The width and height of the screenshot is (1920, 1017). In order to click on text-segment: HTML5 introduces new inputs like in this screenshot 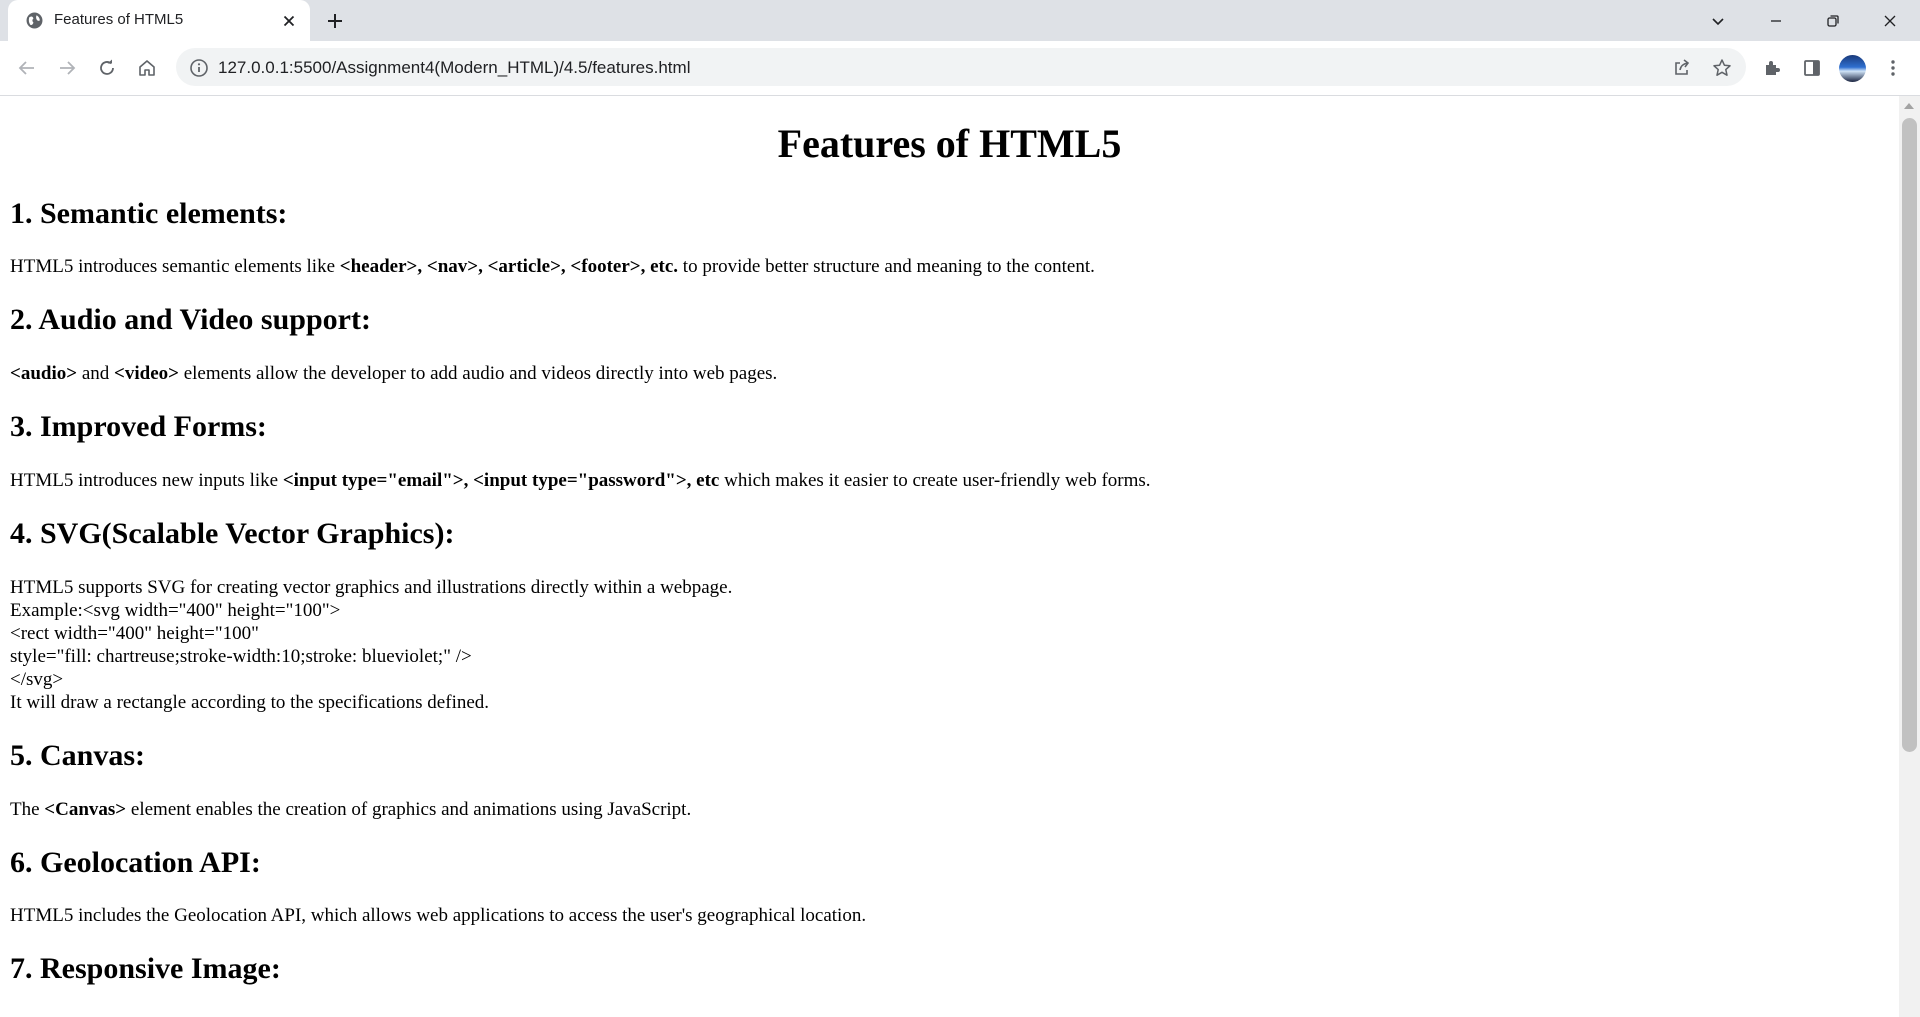, I will do `click(146, 480)`.